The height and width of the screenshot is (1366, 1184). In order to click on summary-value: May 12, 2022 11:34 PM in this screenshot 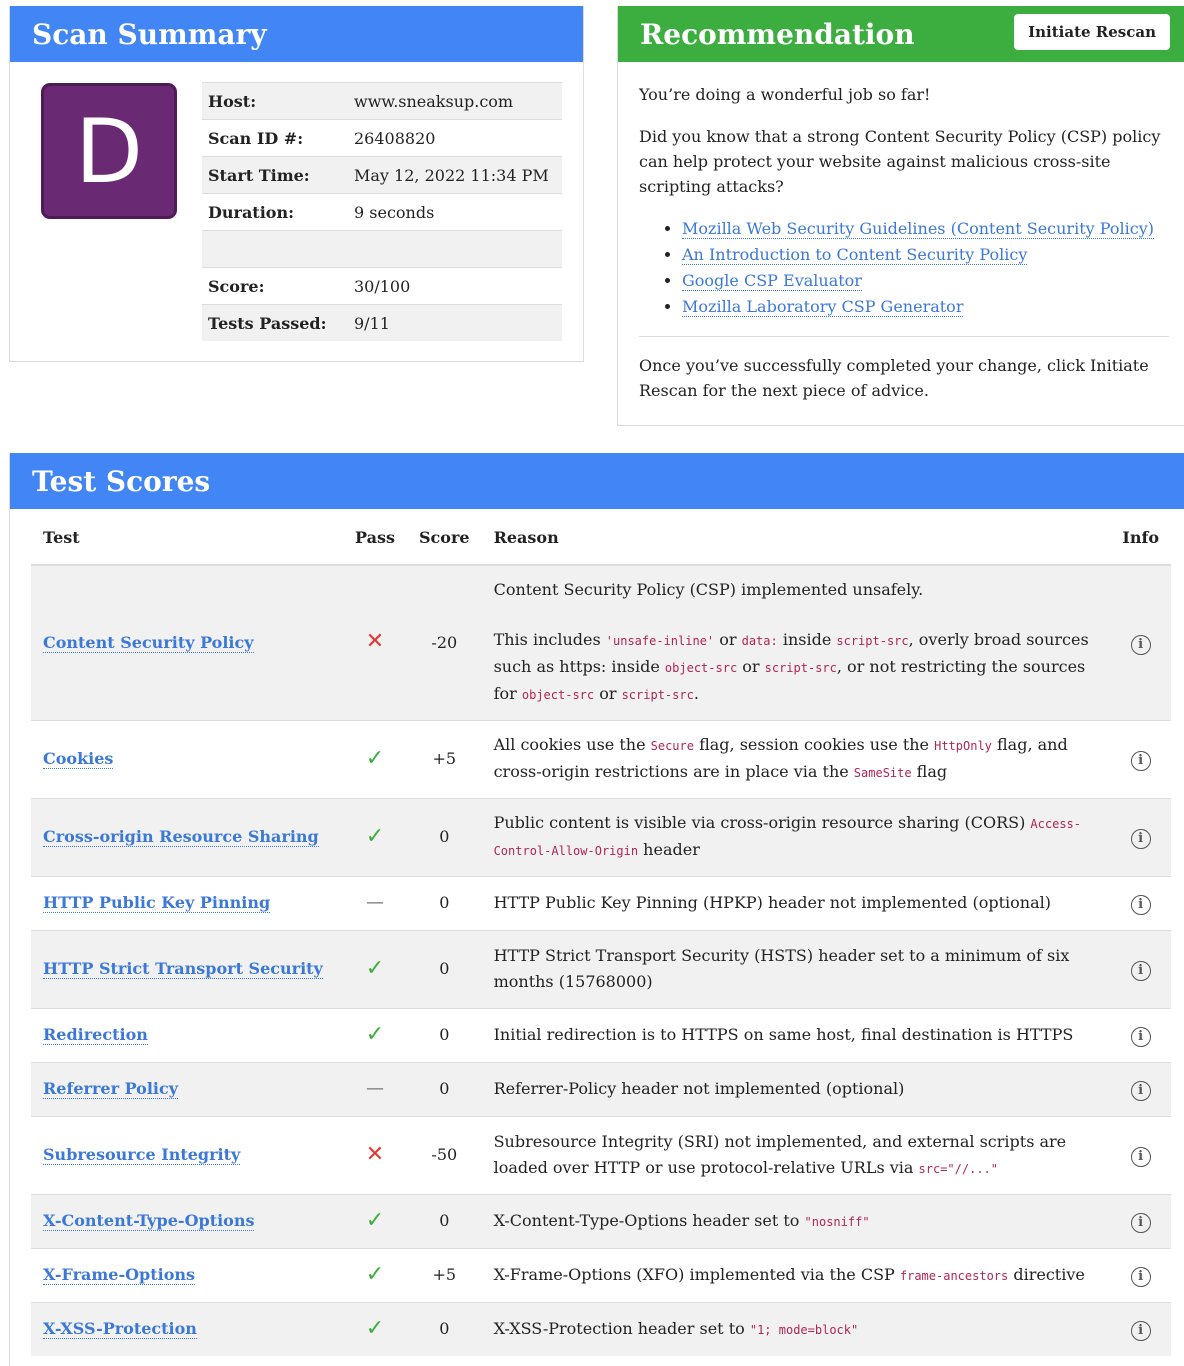, I will do `click(455, 175)`.